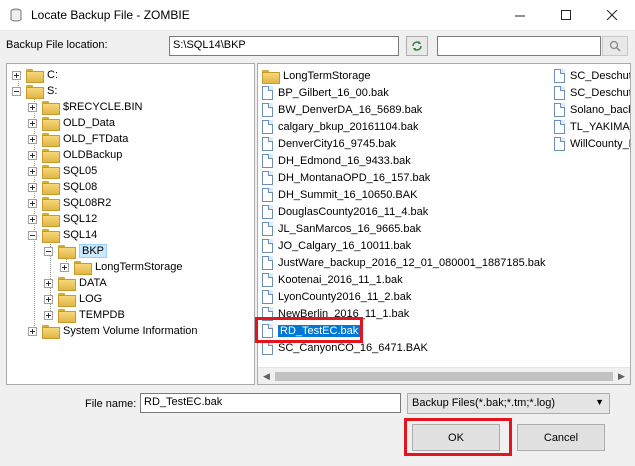 This screenshot has width=635, height=466. I want to click on file-item: JL_SanMarcos_16_9665.bak, so click(341, 228).